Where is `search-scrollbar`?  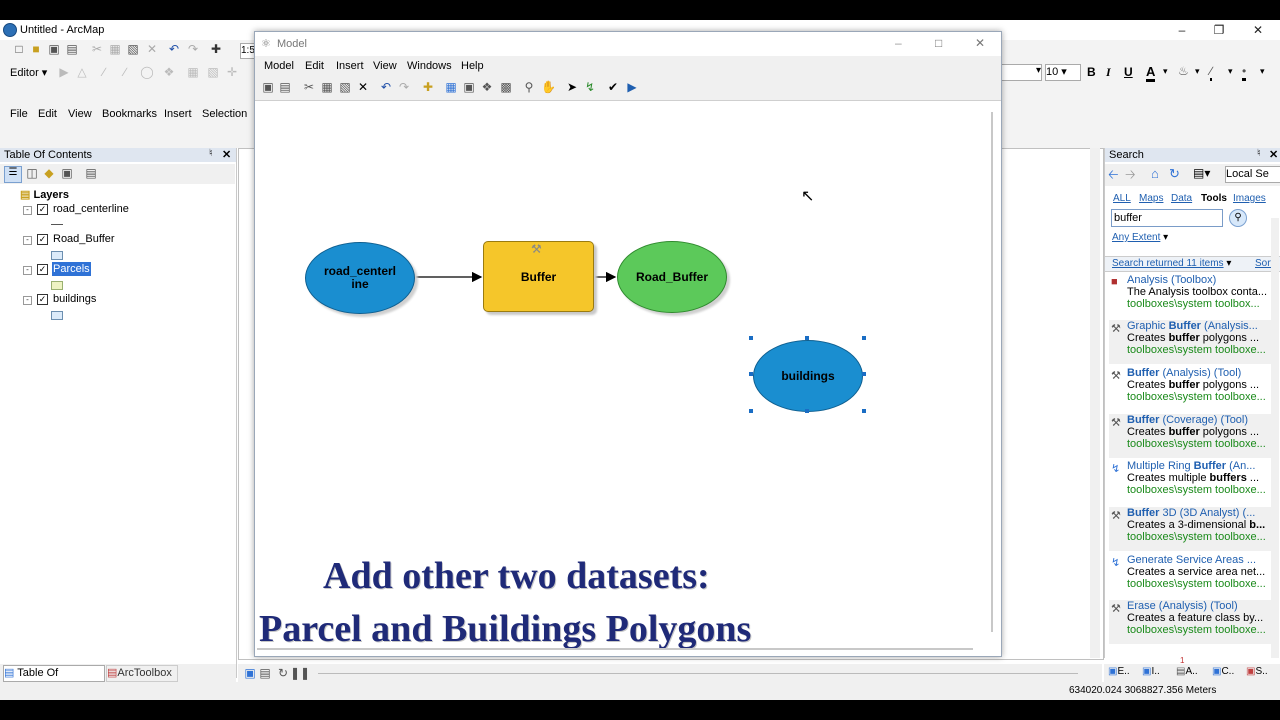
search-scrollbar is located at coordinates (1275, 438).